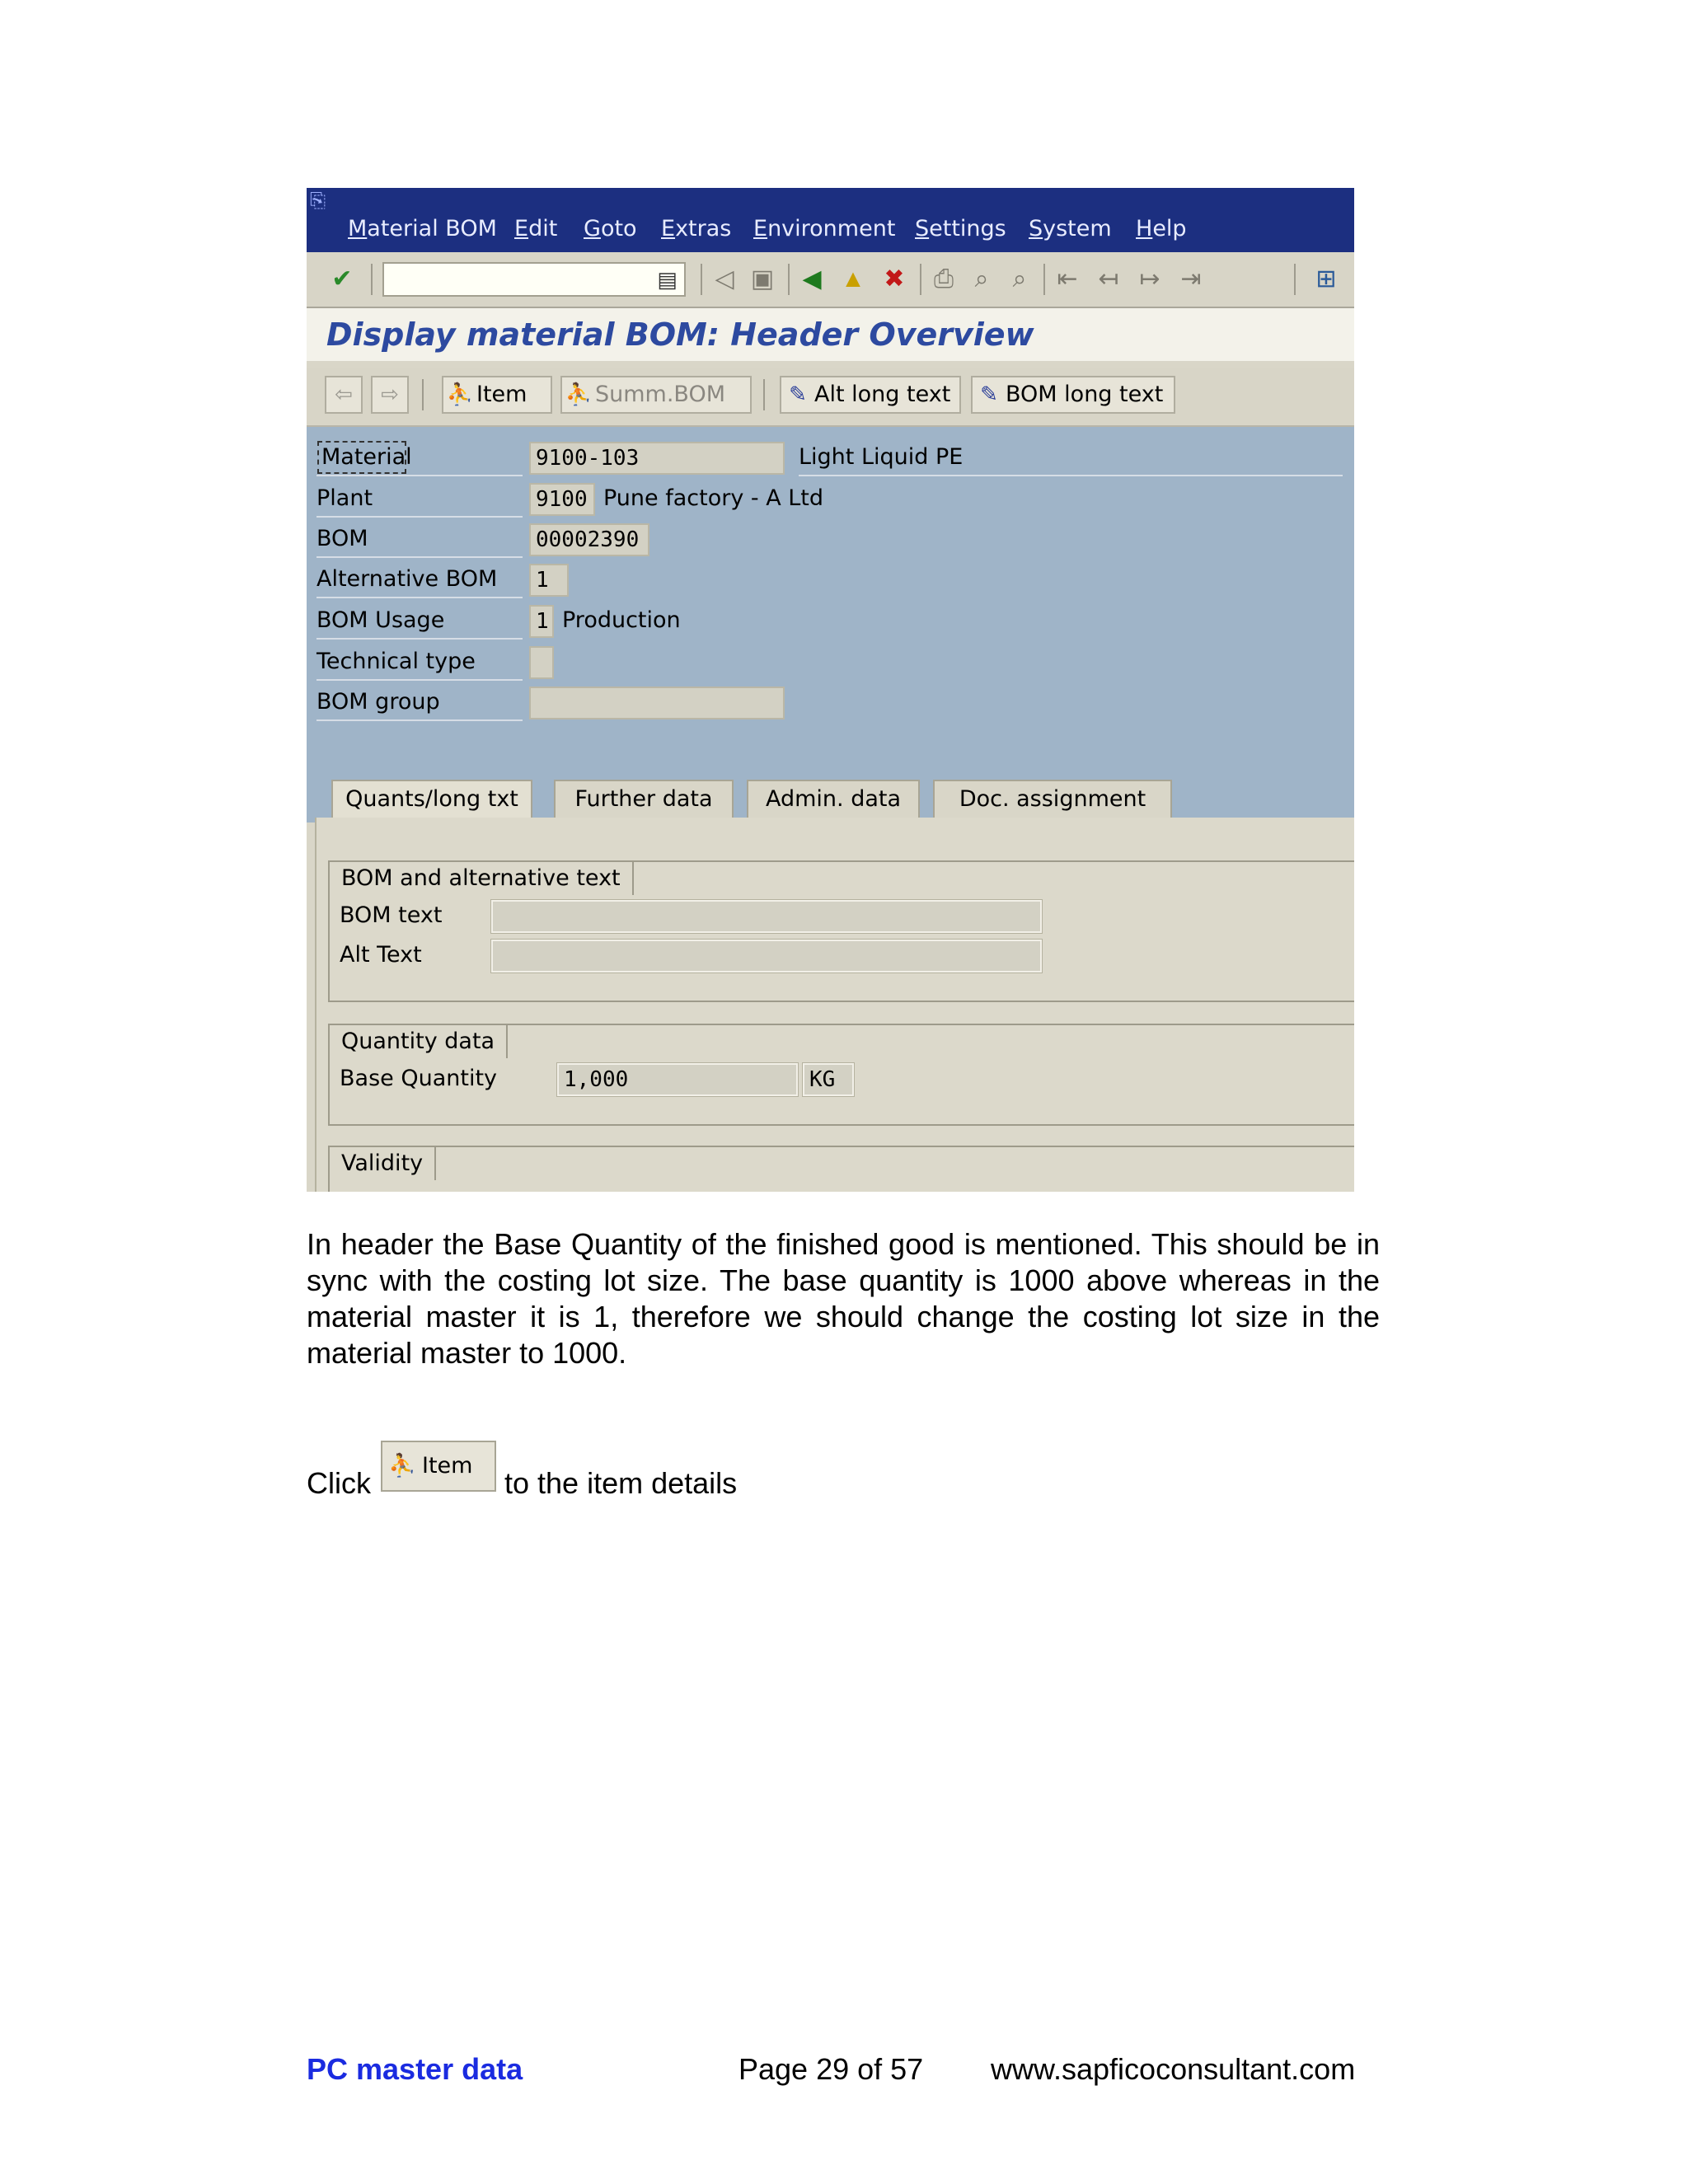  Describe the element at coordinates (943, 279) in the screenshot. I see `print-icon: ⎙` at that location.